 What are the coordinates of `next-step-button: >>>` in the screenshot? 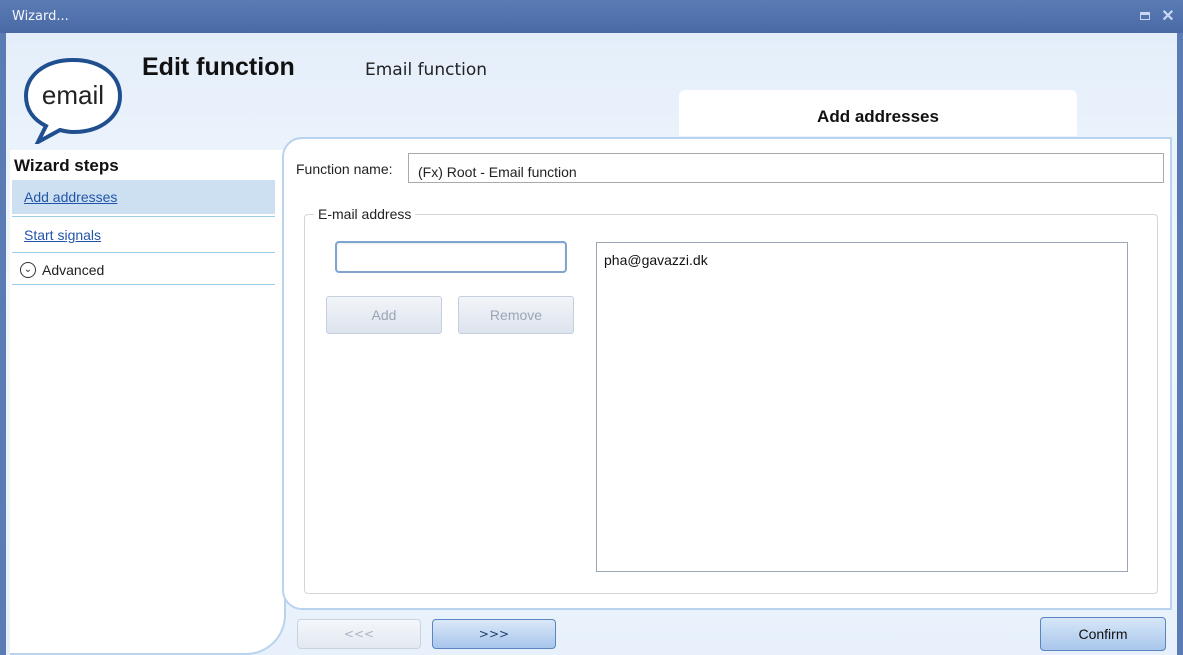 It's located at (494, 634).